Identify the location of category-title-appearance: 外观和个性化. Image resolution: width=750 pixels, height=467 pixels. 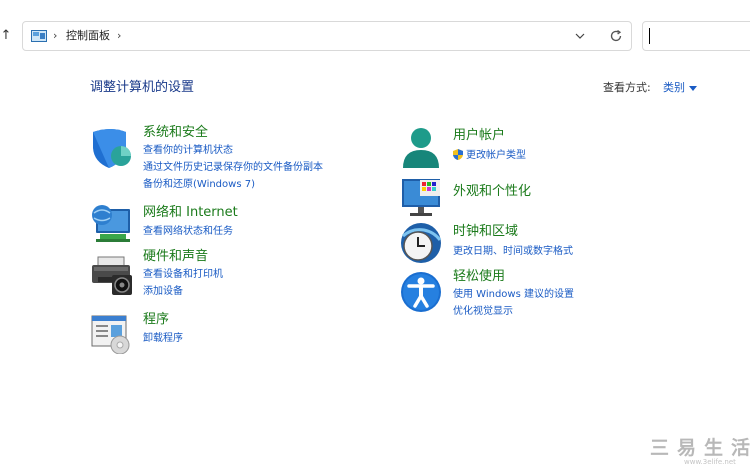
(492, 192).